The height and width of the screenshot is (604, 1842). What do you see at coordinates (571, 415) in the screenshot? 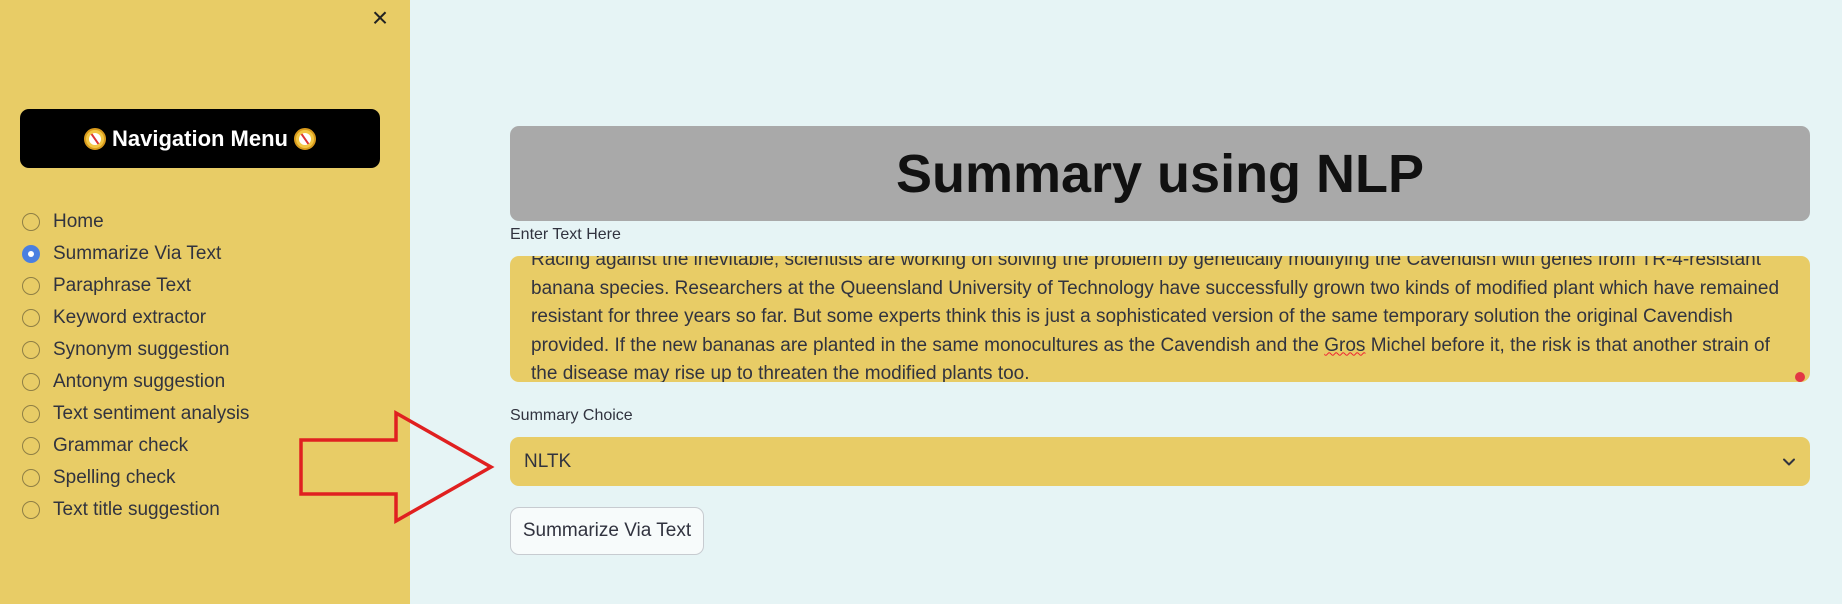
I see `summary-choice-label: Summary Choice` at bounding box center [571, 415].